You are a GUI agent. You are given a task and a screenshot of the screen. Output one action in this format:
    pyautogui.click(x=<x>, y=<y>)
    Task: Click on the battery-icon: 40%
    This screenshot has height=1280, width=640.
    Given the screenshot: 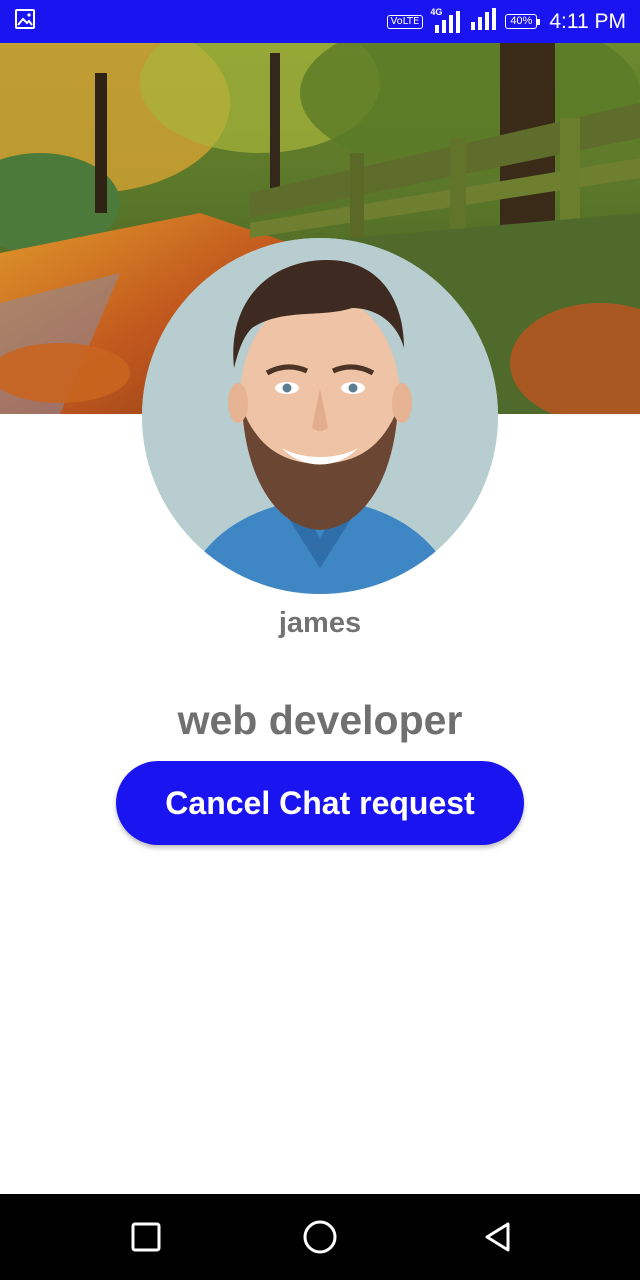 What is the action you would take?
    pyautogui.click(x=523, y=21)
    